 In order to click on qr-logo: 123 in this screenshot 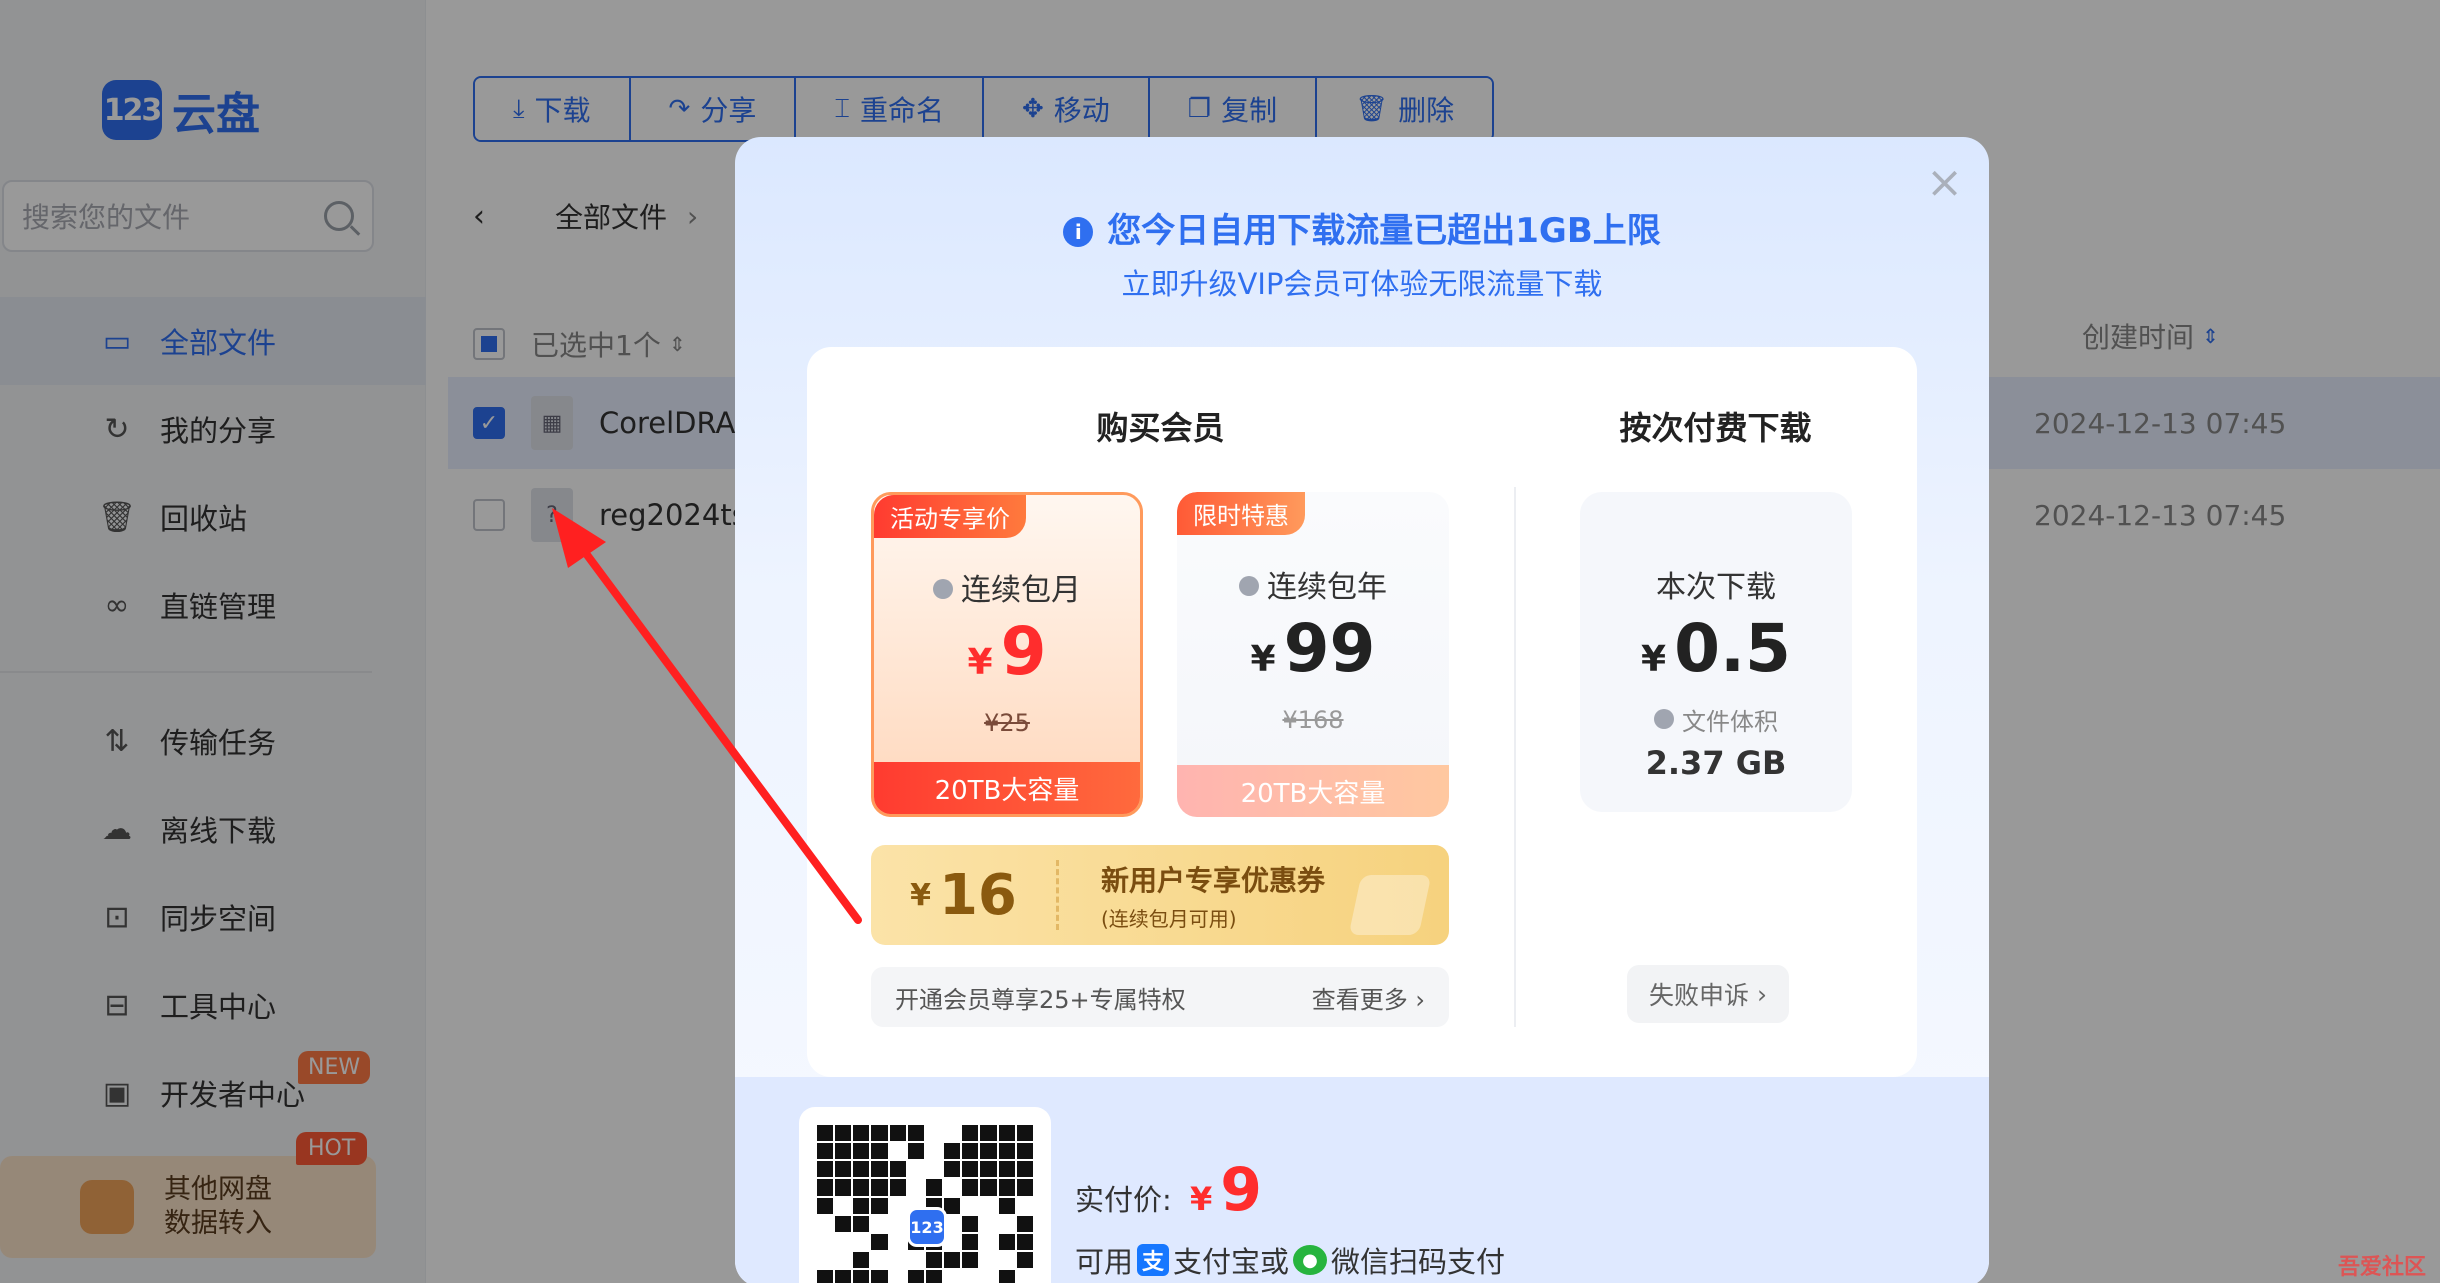, I will do `click(927, 1227)`.